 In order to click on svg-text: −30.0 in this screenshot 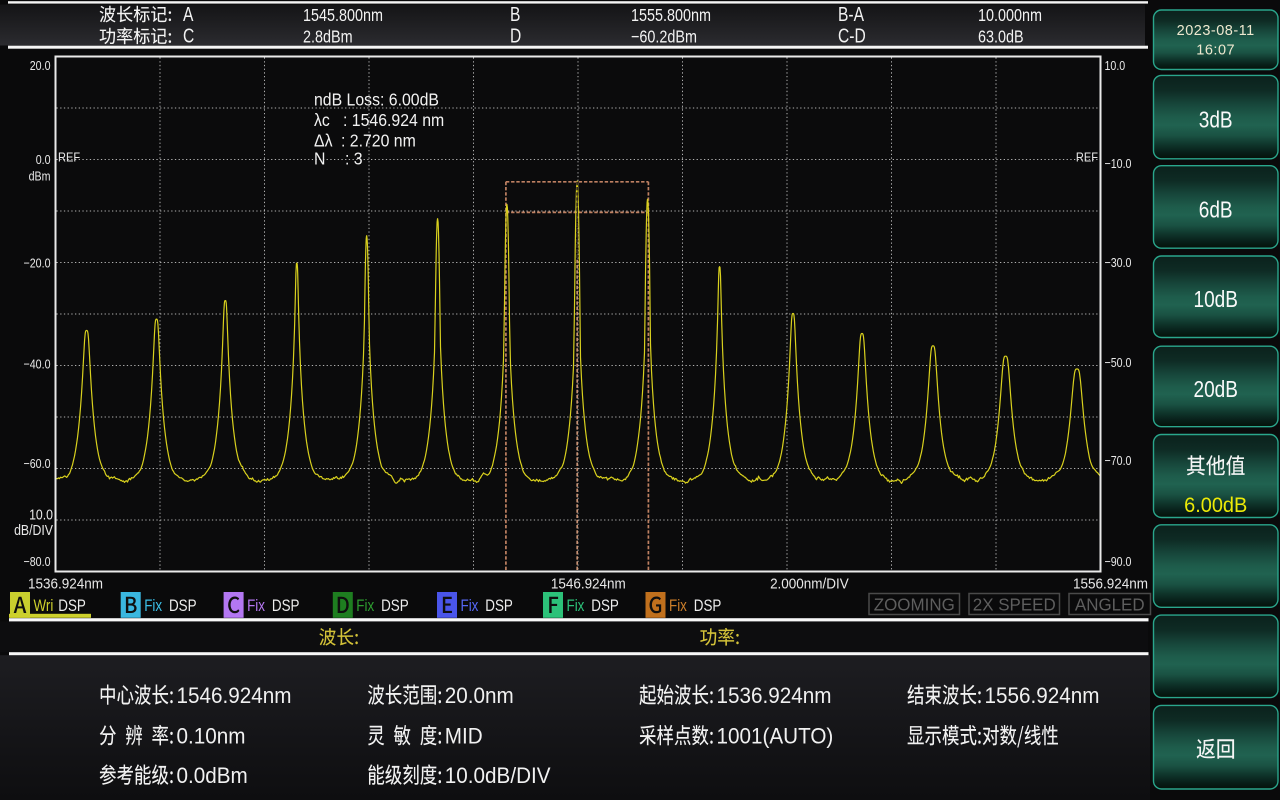, I will do `click(1118, 262)`.